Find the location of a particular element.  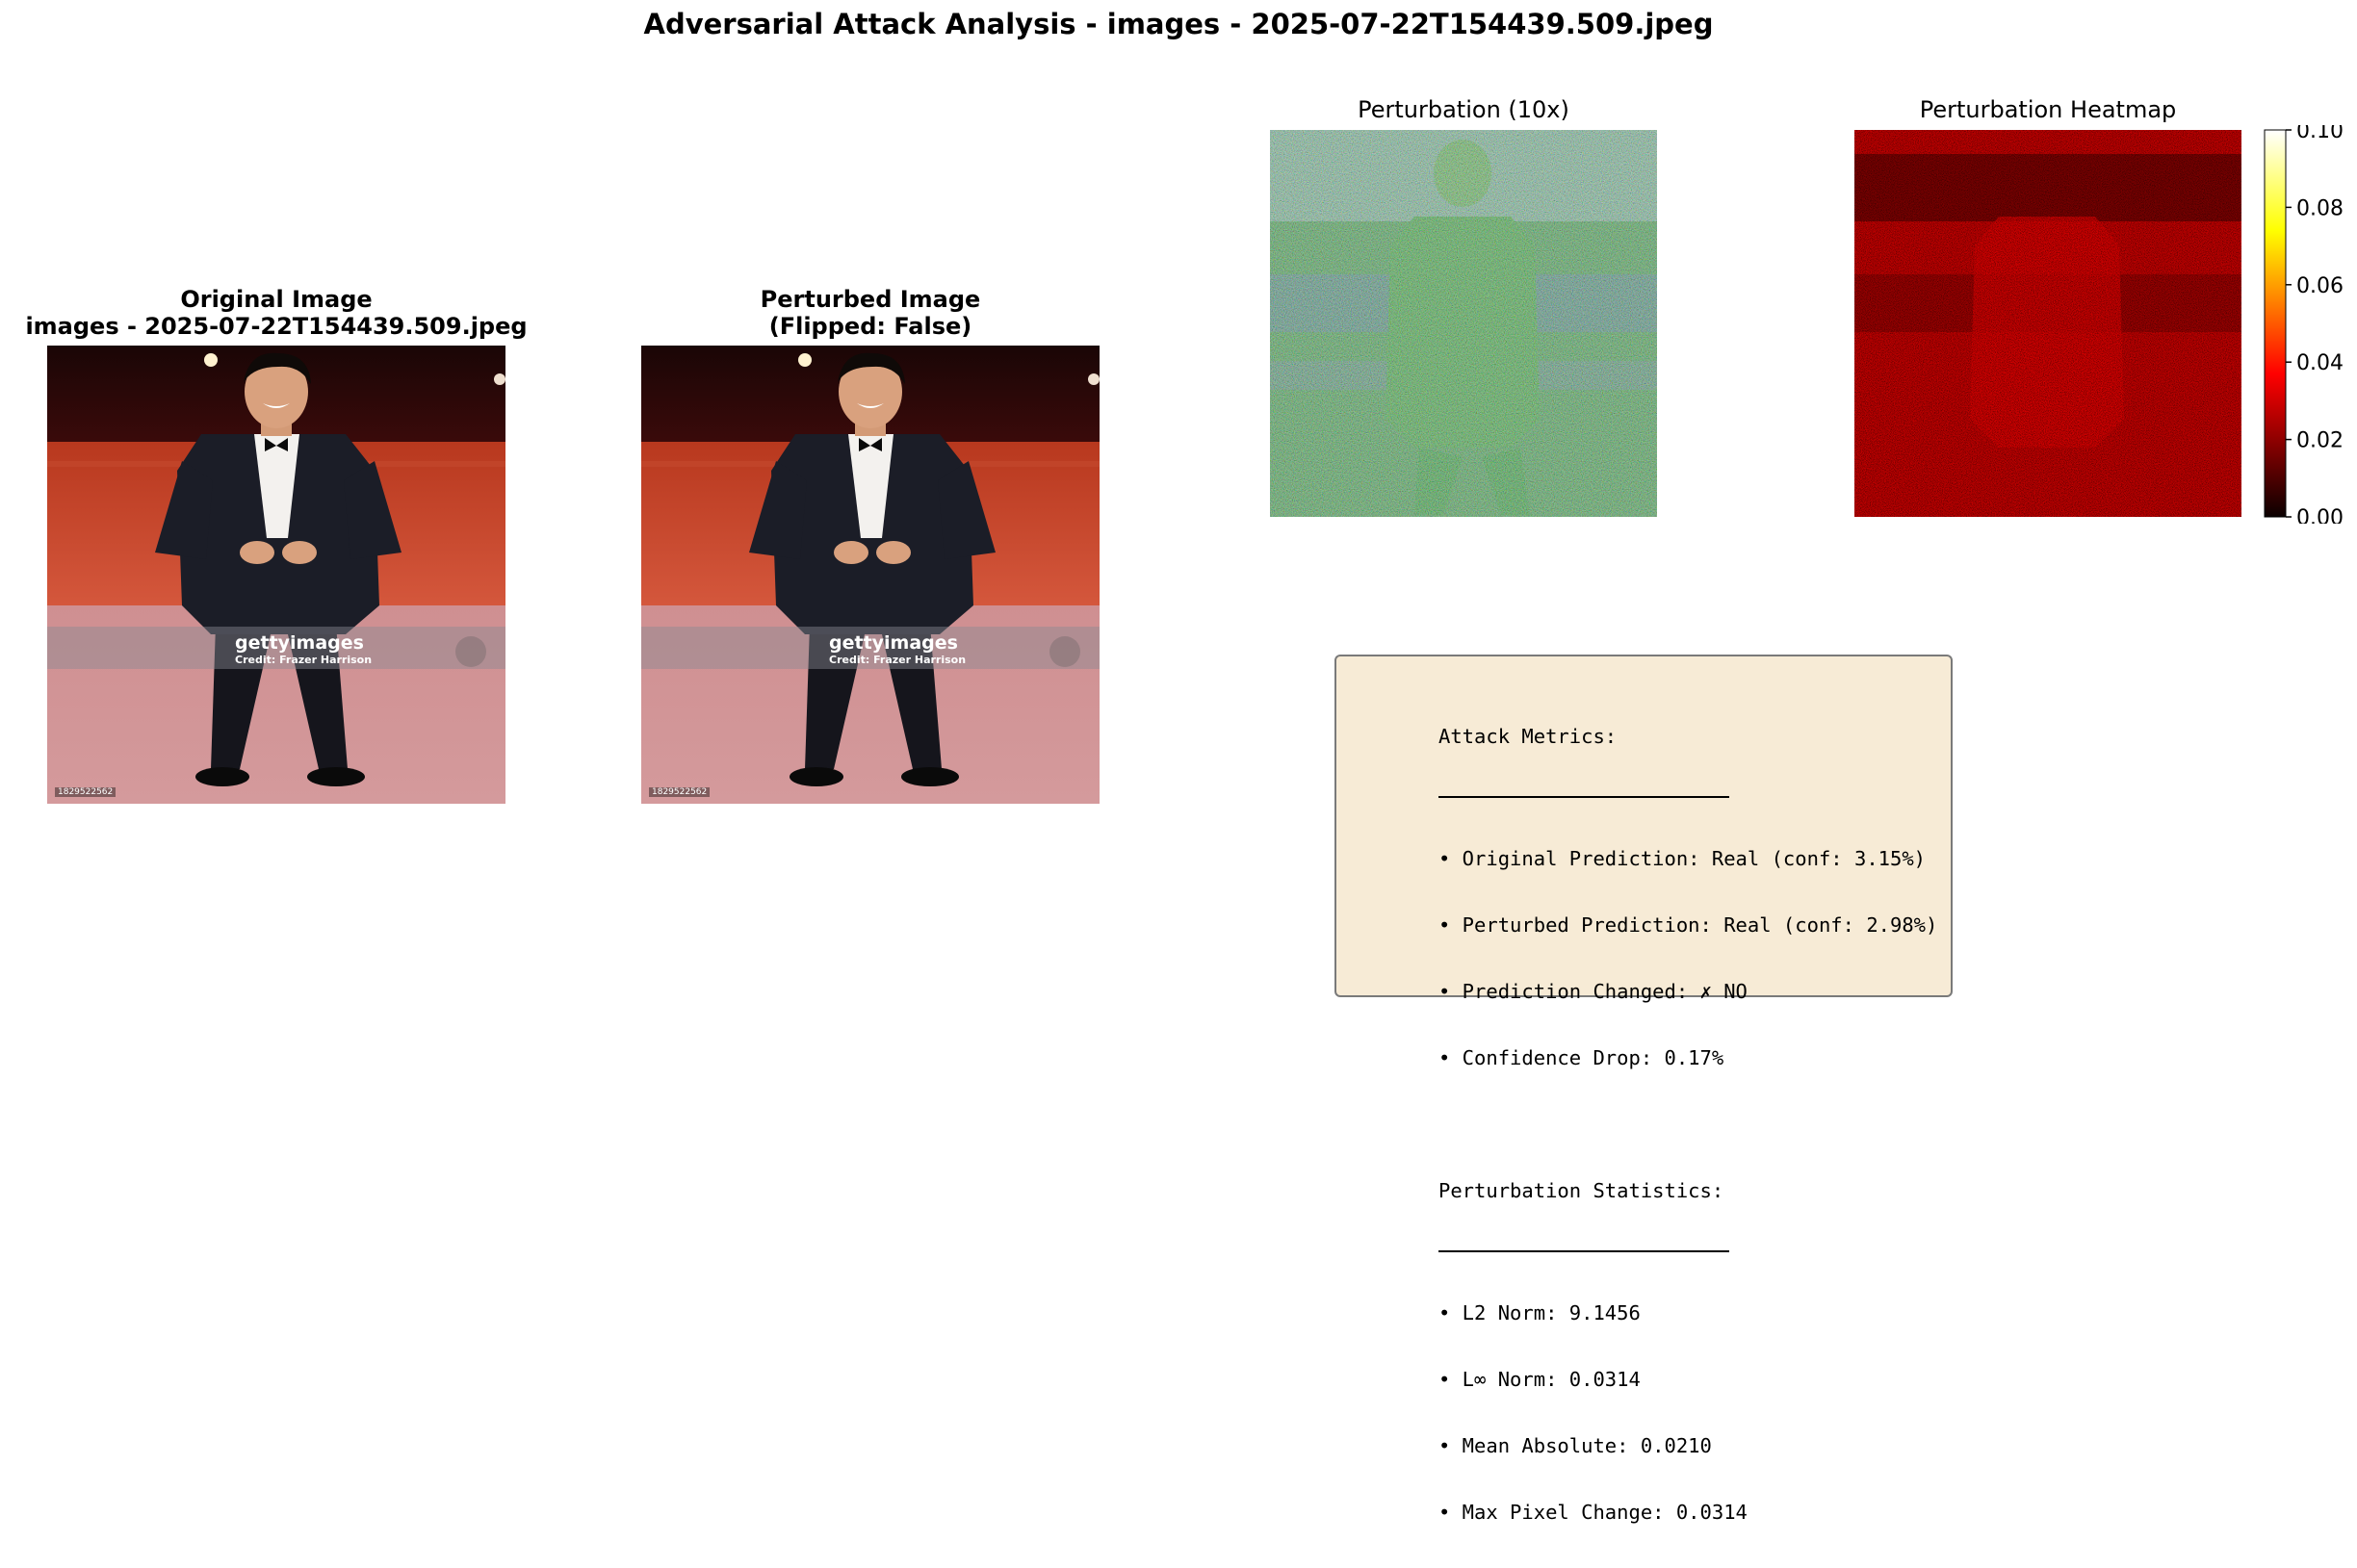

stats-line-l2: • L2 Norm: 9.1456 is located at coordinates (1540, 1312).